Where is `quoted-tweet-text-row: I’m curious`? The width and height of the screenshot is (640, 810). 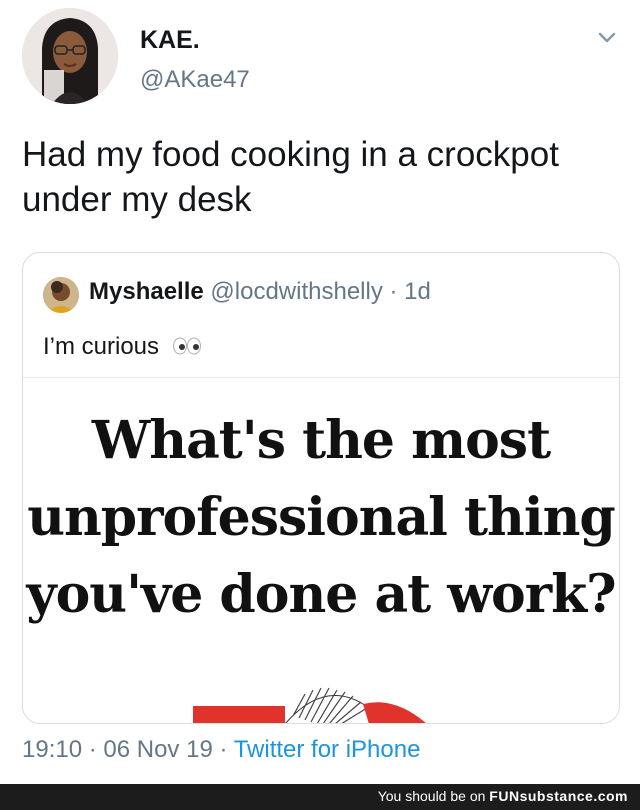 quoted-tweet-text-row: I’m curious is located at coordinates (122, 347).